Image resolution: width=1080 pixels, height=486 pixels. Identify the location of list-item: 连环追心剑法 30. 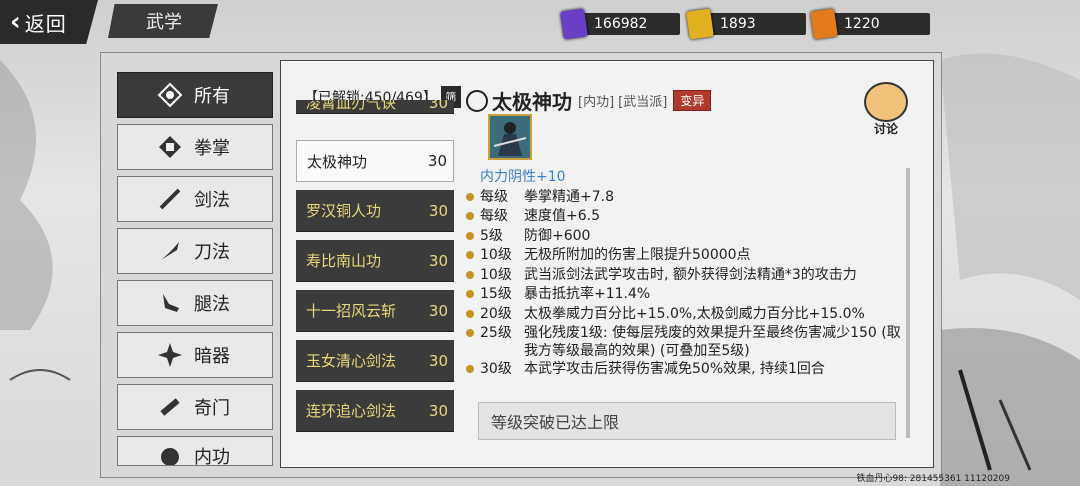
(375, 411).